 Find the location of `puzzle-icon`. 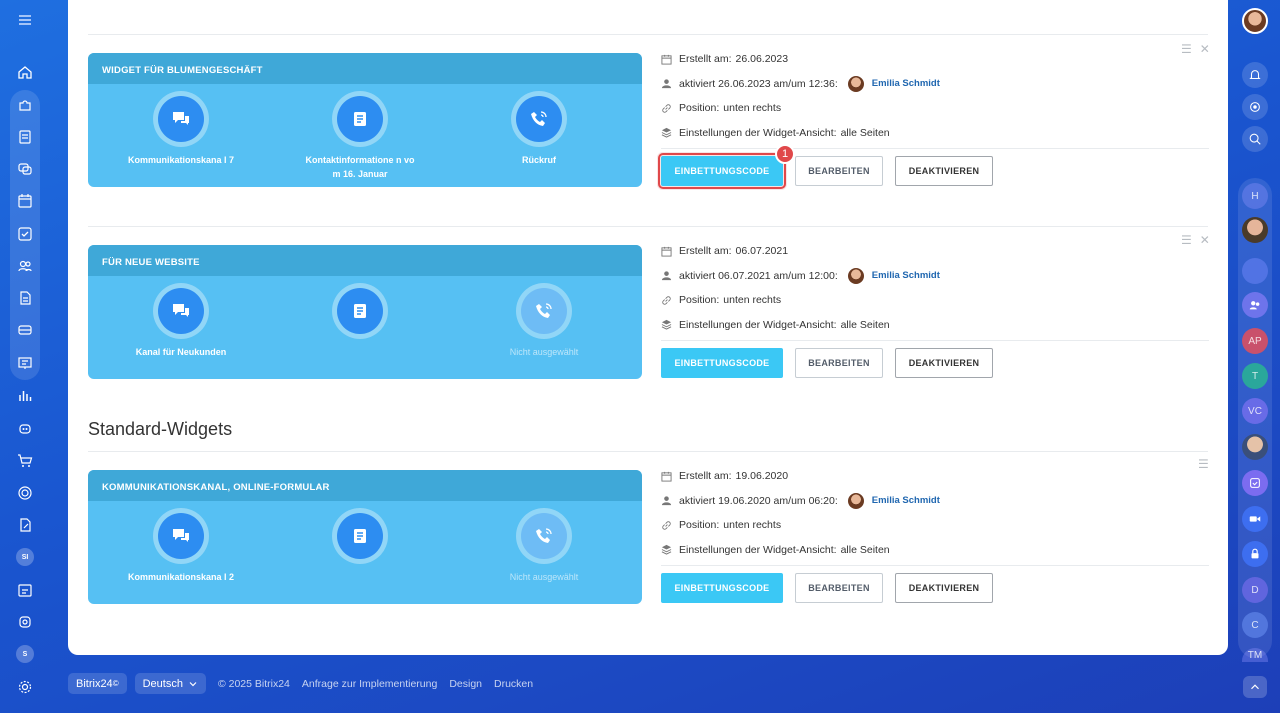

puzzle-icon is located at coordinates (25, 105).